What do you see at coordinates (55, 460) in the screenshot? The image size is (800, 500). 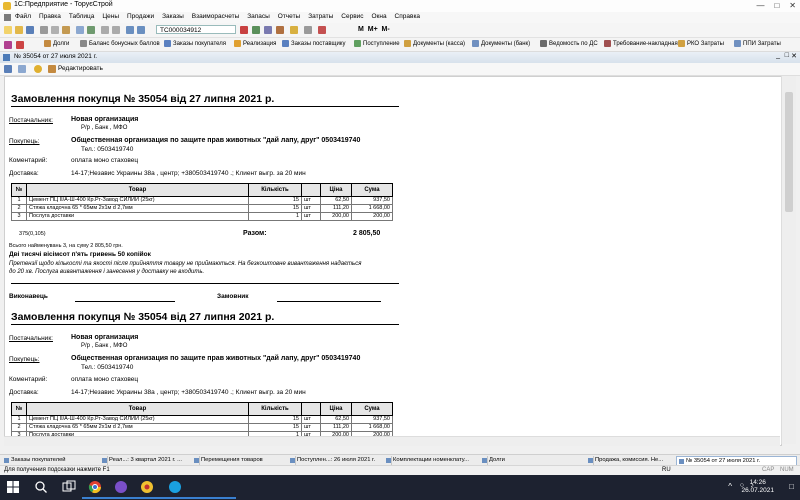 I see `tab-customer-orders: Заказы покупателей` at bounding box center [55, 460].